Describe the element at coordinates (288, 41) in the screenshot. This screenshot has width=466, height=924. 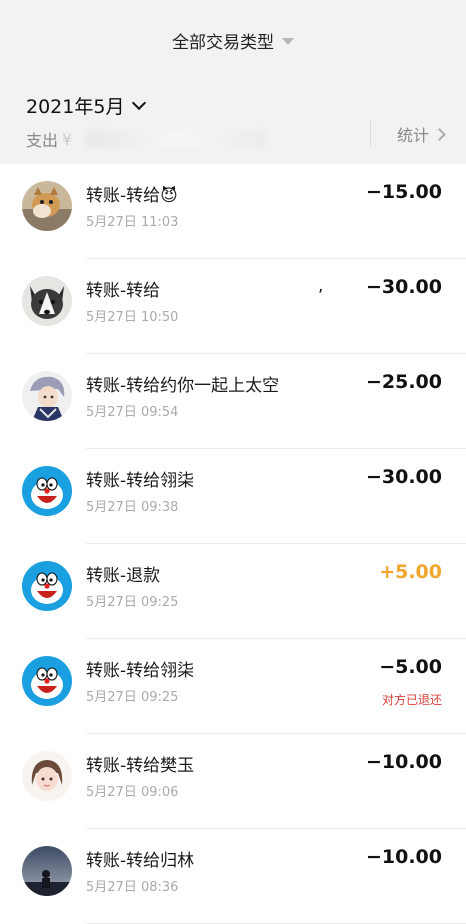
I see `caret-down-icon` at that location.